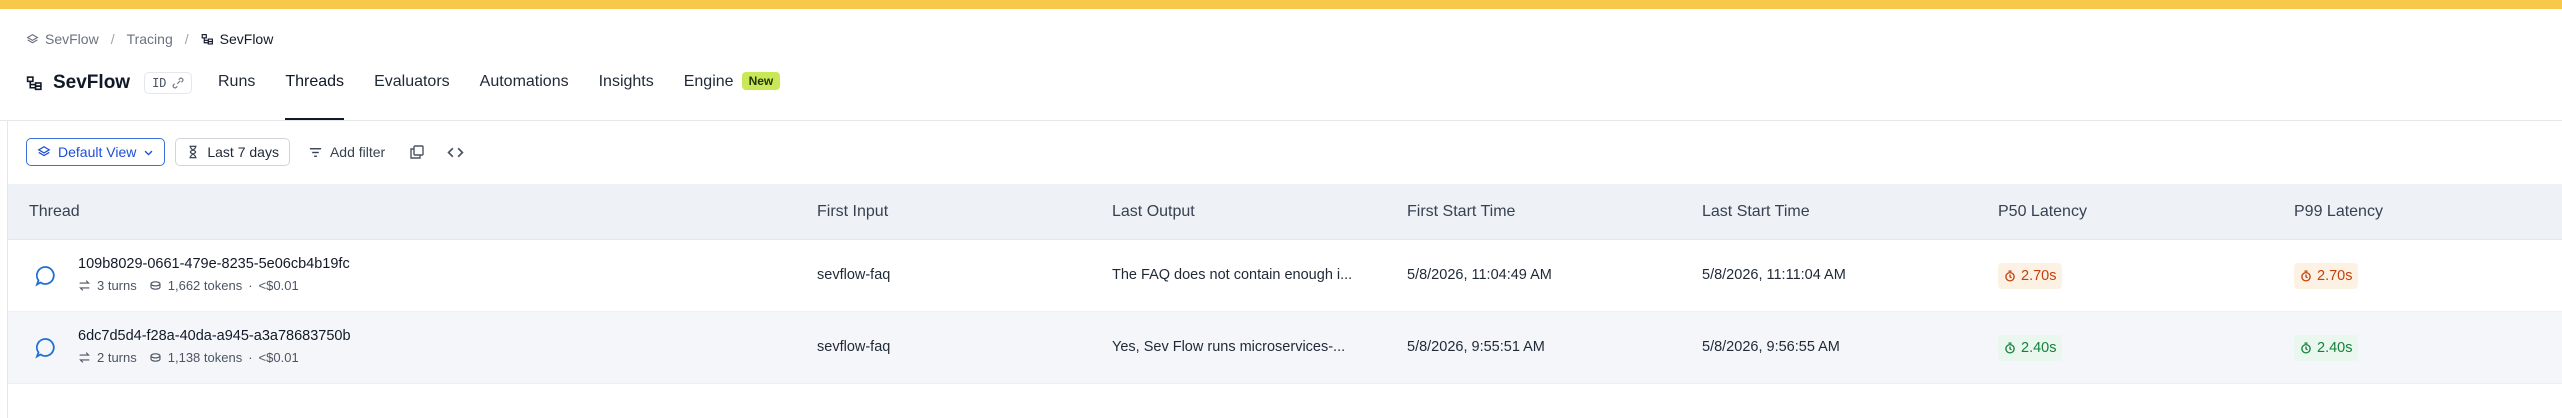 This screenshot has width=2562, height=418. What do you see at coordinates (732, 93) in the screenshot?
I see `tab-engine: Engine New` at bounding box center [732, 93].